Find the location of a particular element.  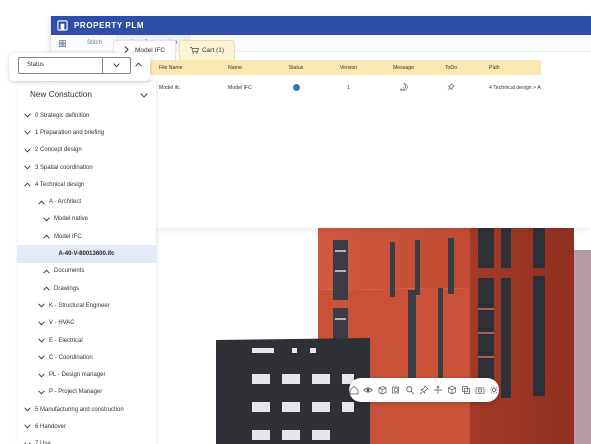

tree-root: New Constuction is located at coordinates (86, 94).